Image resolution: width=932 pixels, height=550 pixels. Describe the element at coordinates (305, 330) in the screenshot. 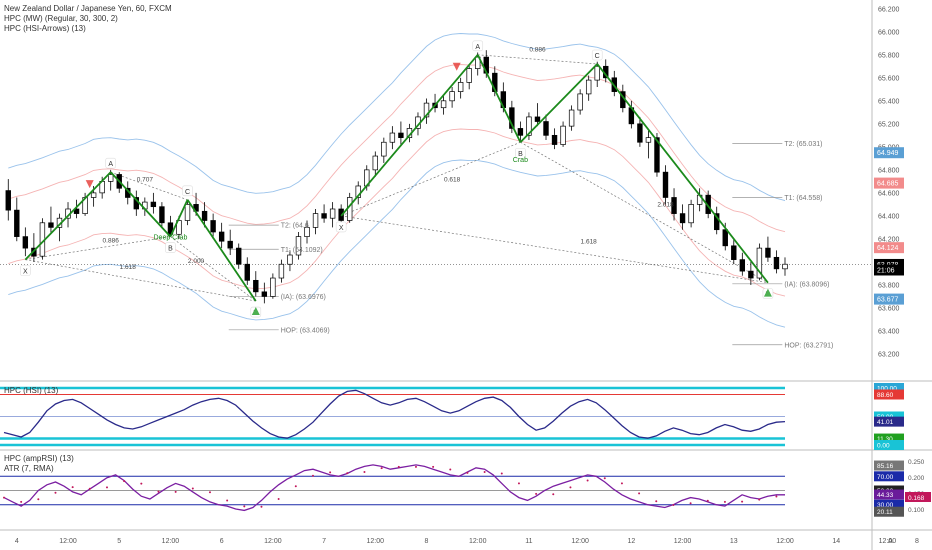

I see `target-level-label: HOP: (63.4069)` at that location.